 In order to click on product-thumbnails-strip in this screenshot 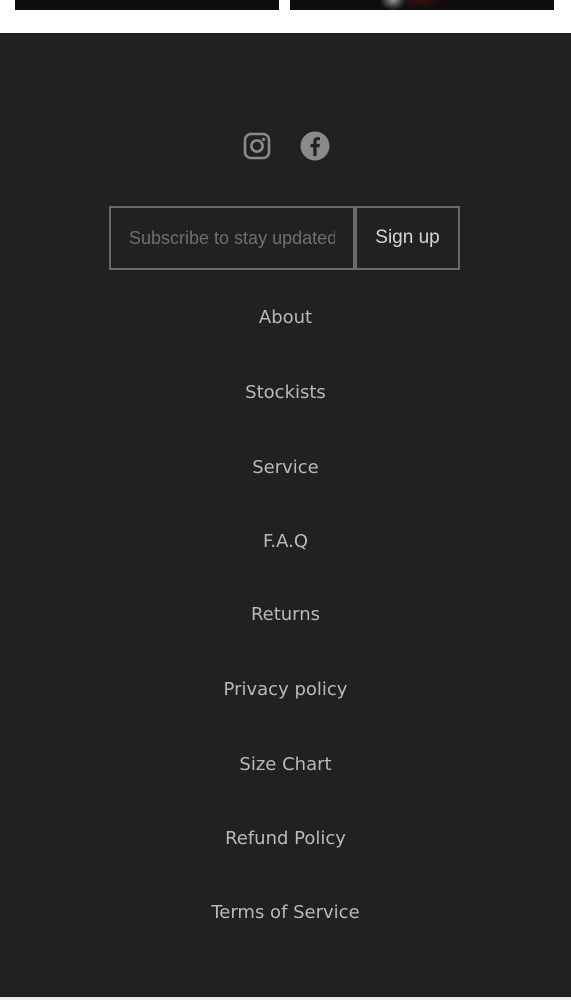, I will do `click(285, 16)`.